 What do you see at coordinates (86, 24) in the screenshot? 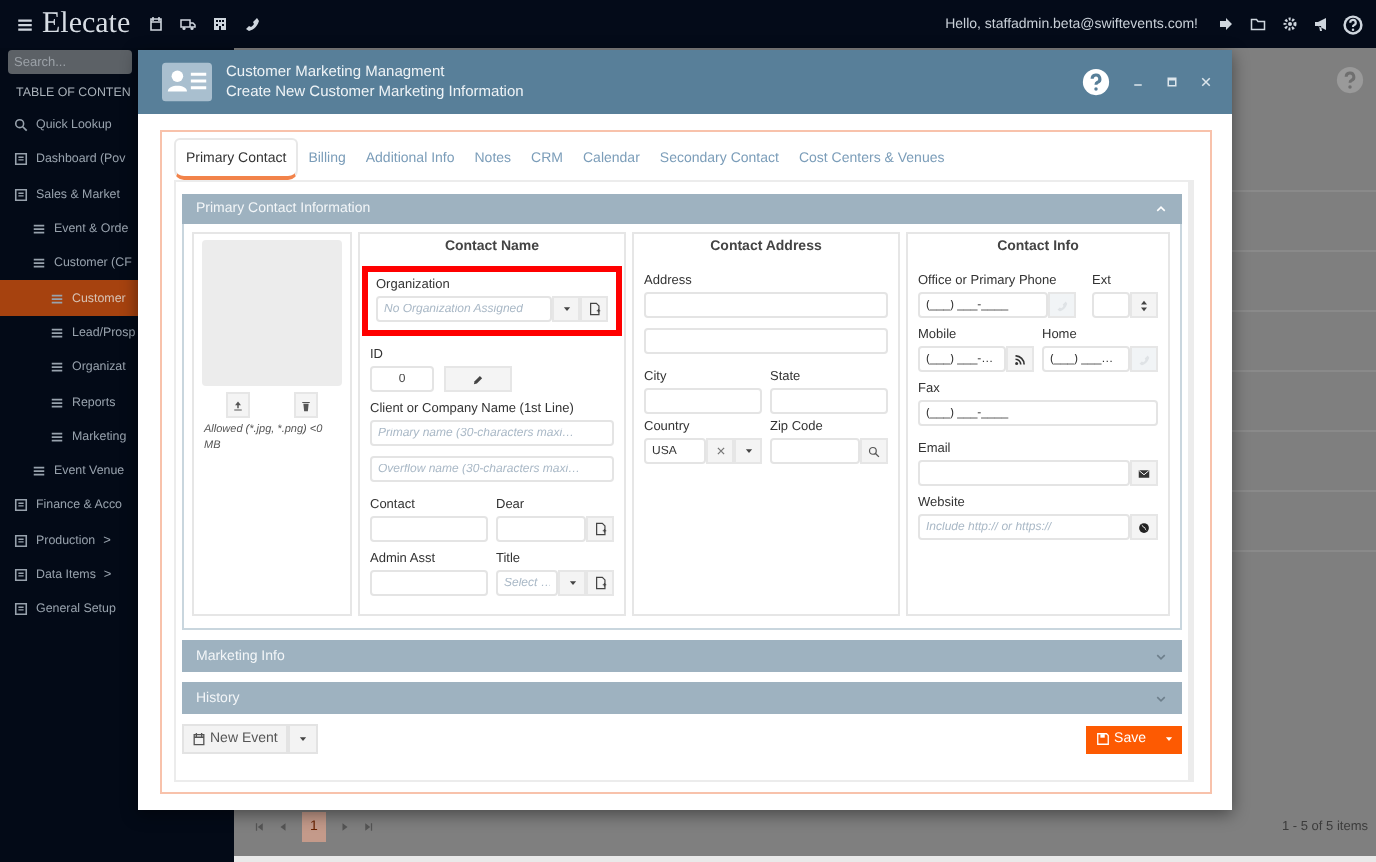
I see `app-logo: Elecate` at bounding box center [86, 24].